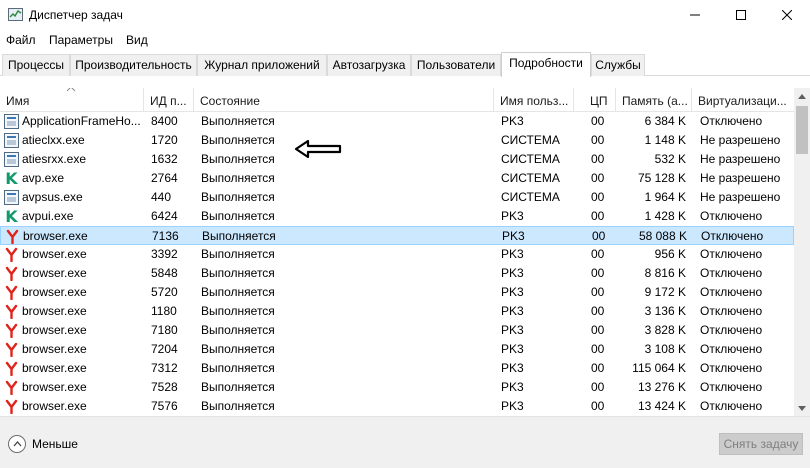  What do you see at coordinates (546, 64) in the screenshot?
I see `tab-details: Подробности` at bounding box center [546, 64].